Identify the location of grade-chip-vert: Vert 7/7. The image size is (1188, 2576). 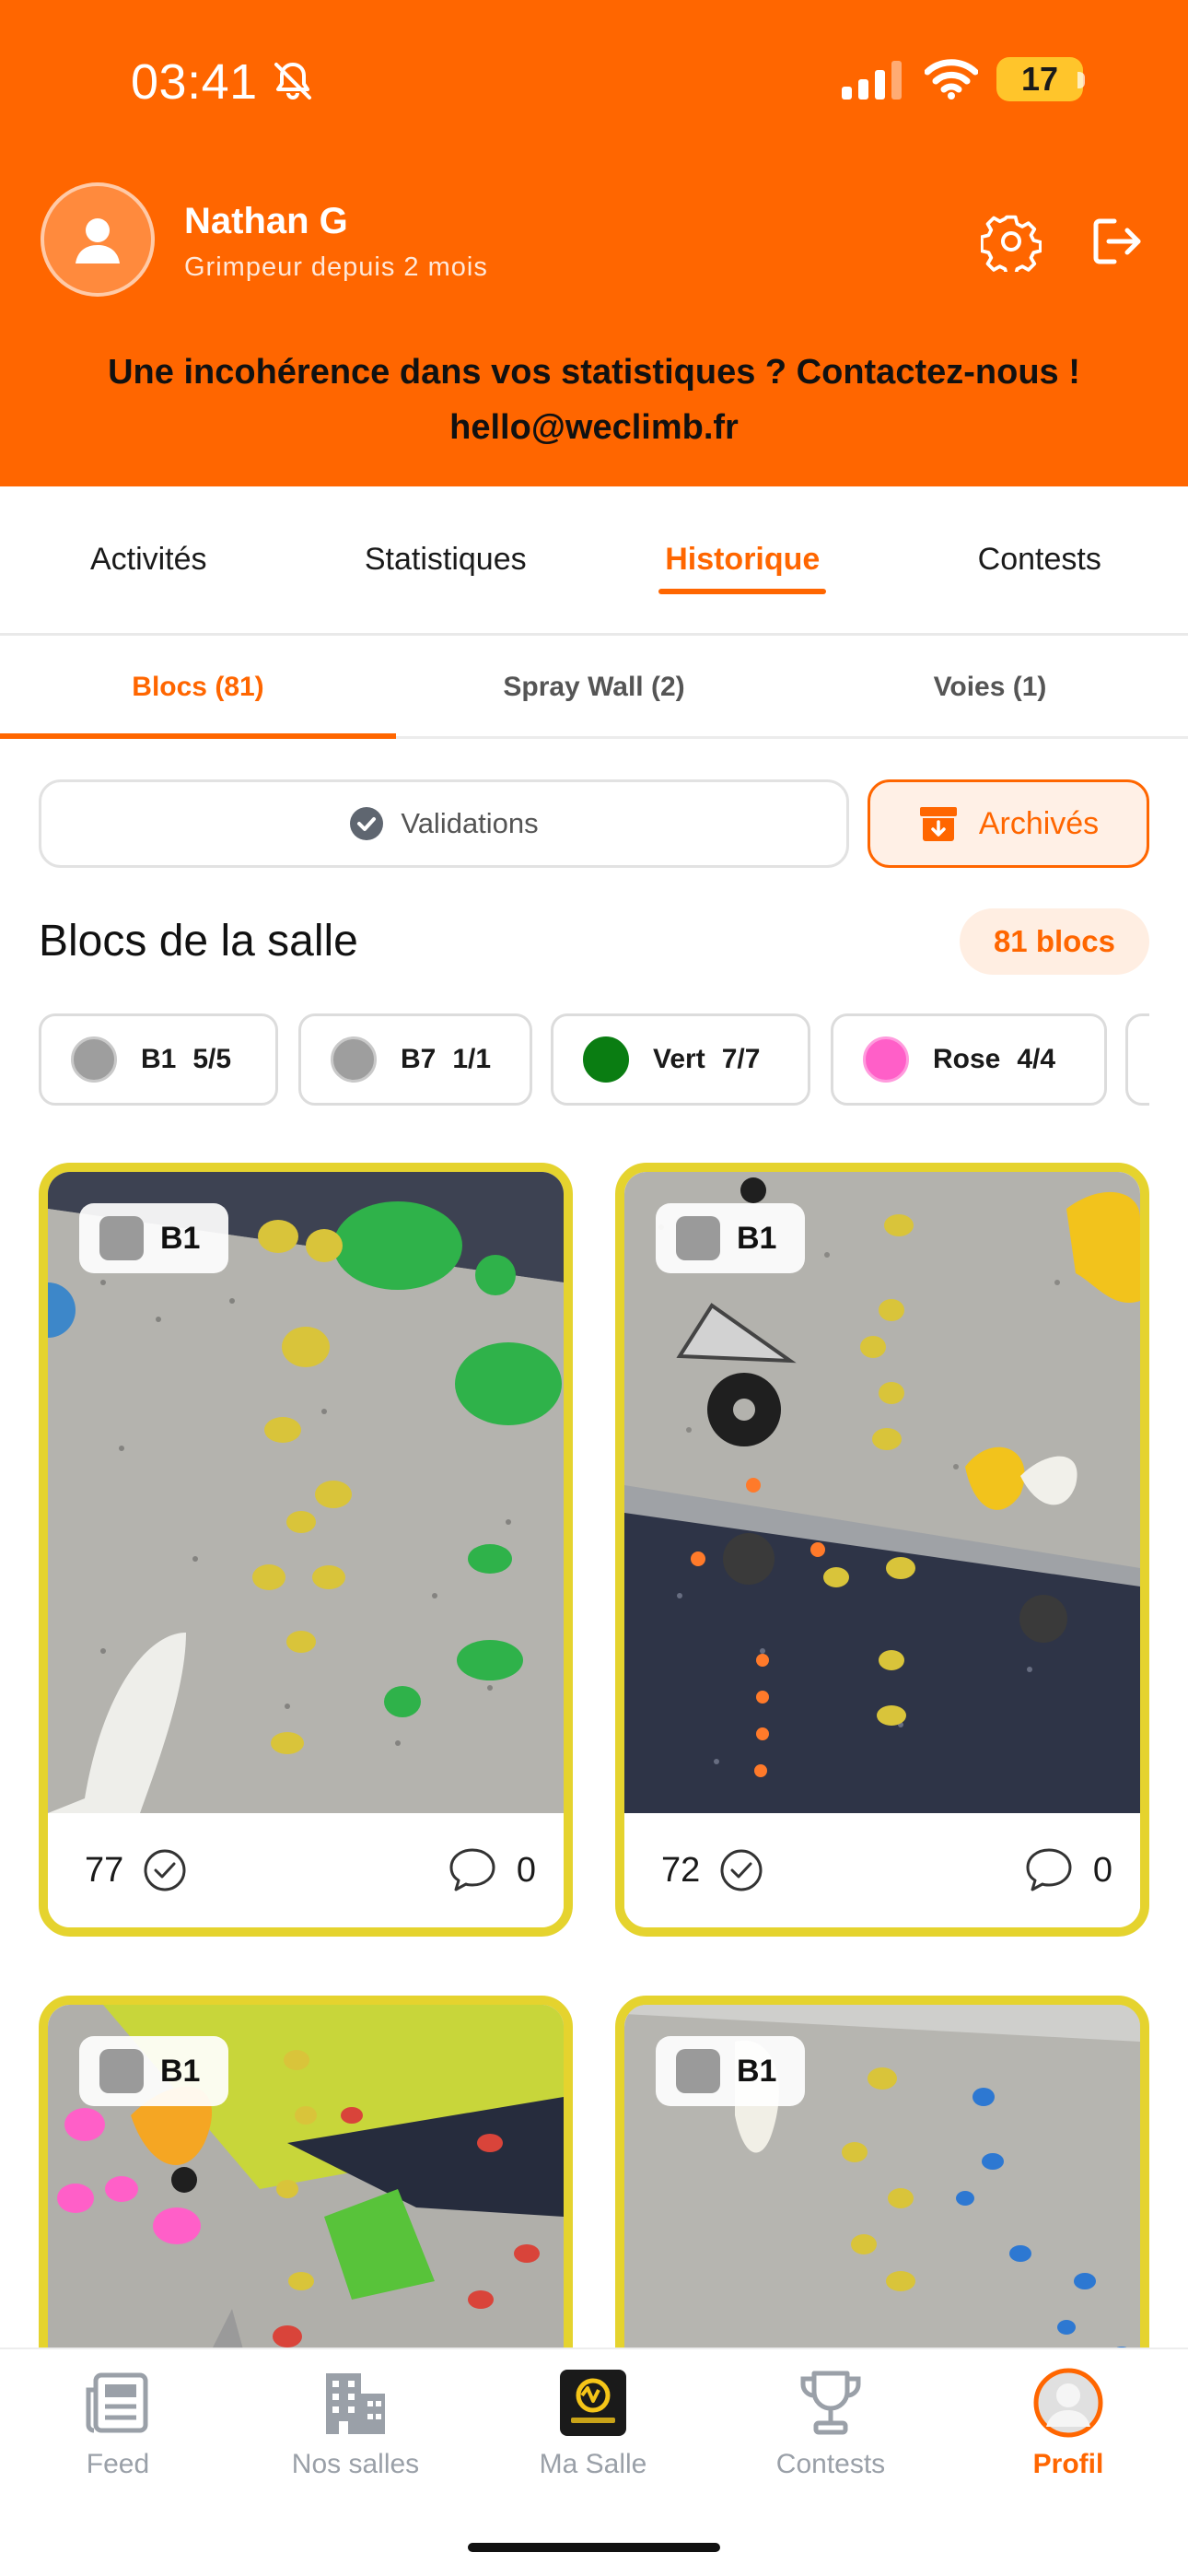
(680, 1059).